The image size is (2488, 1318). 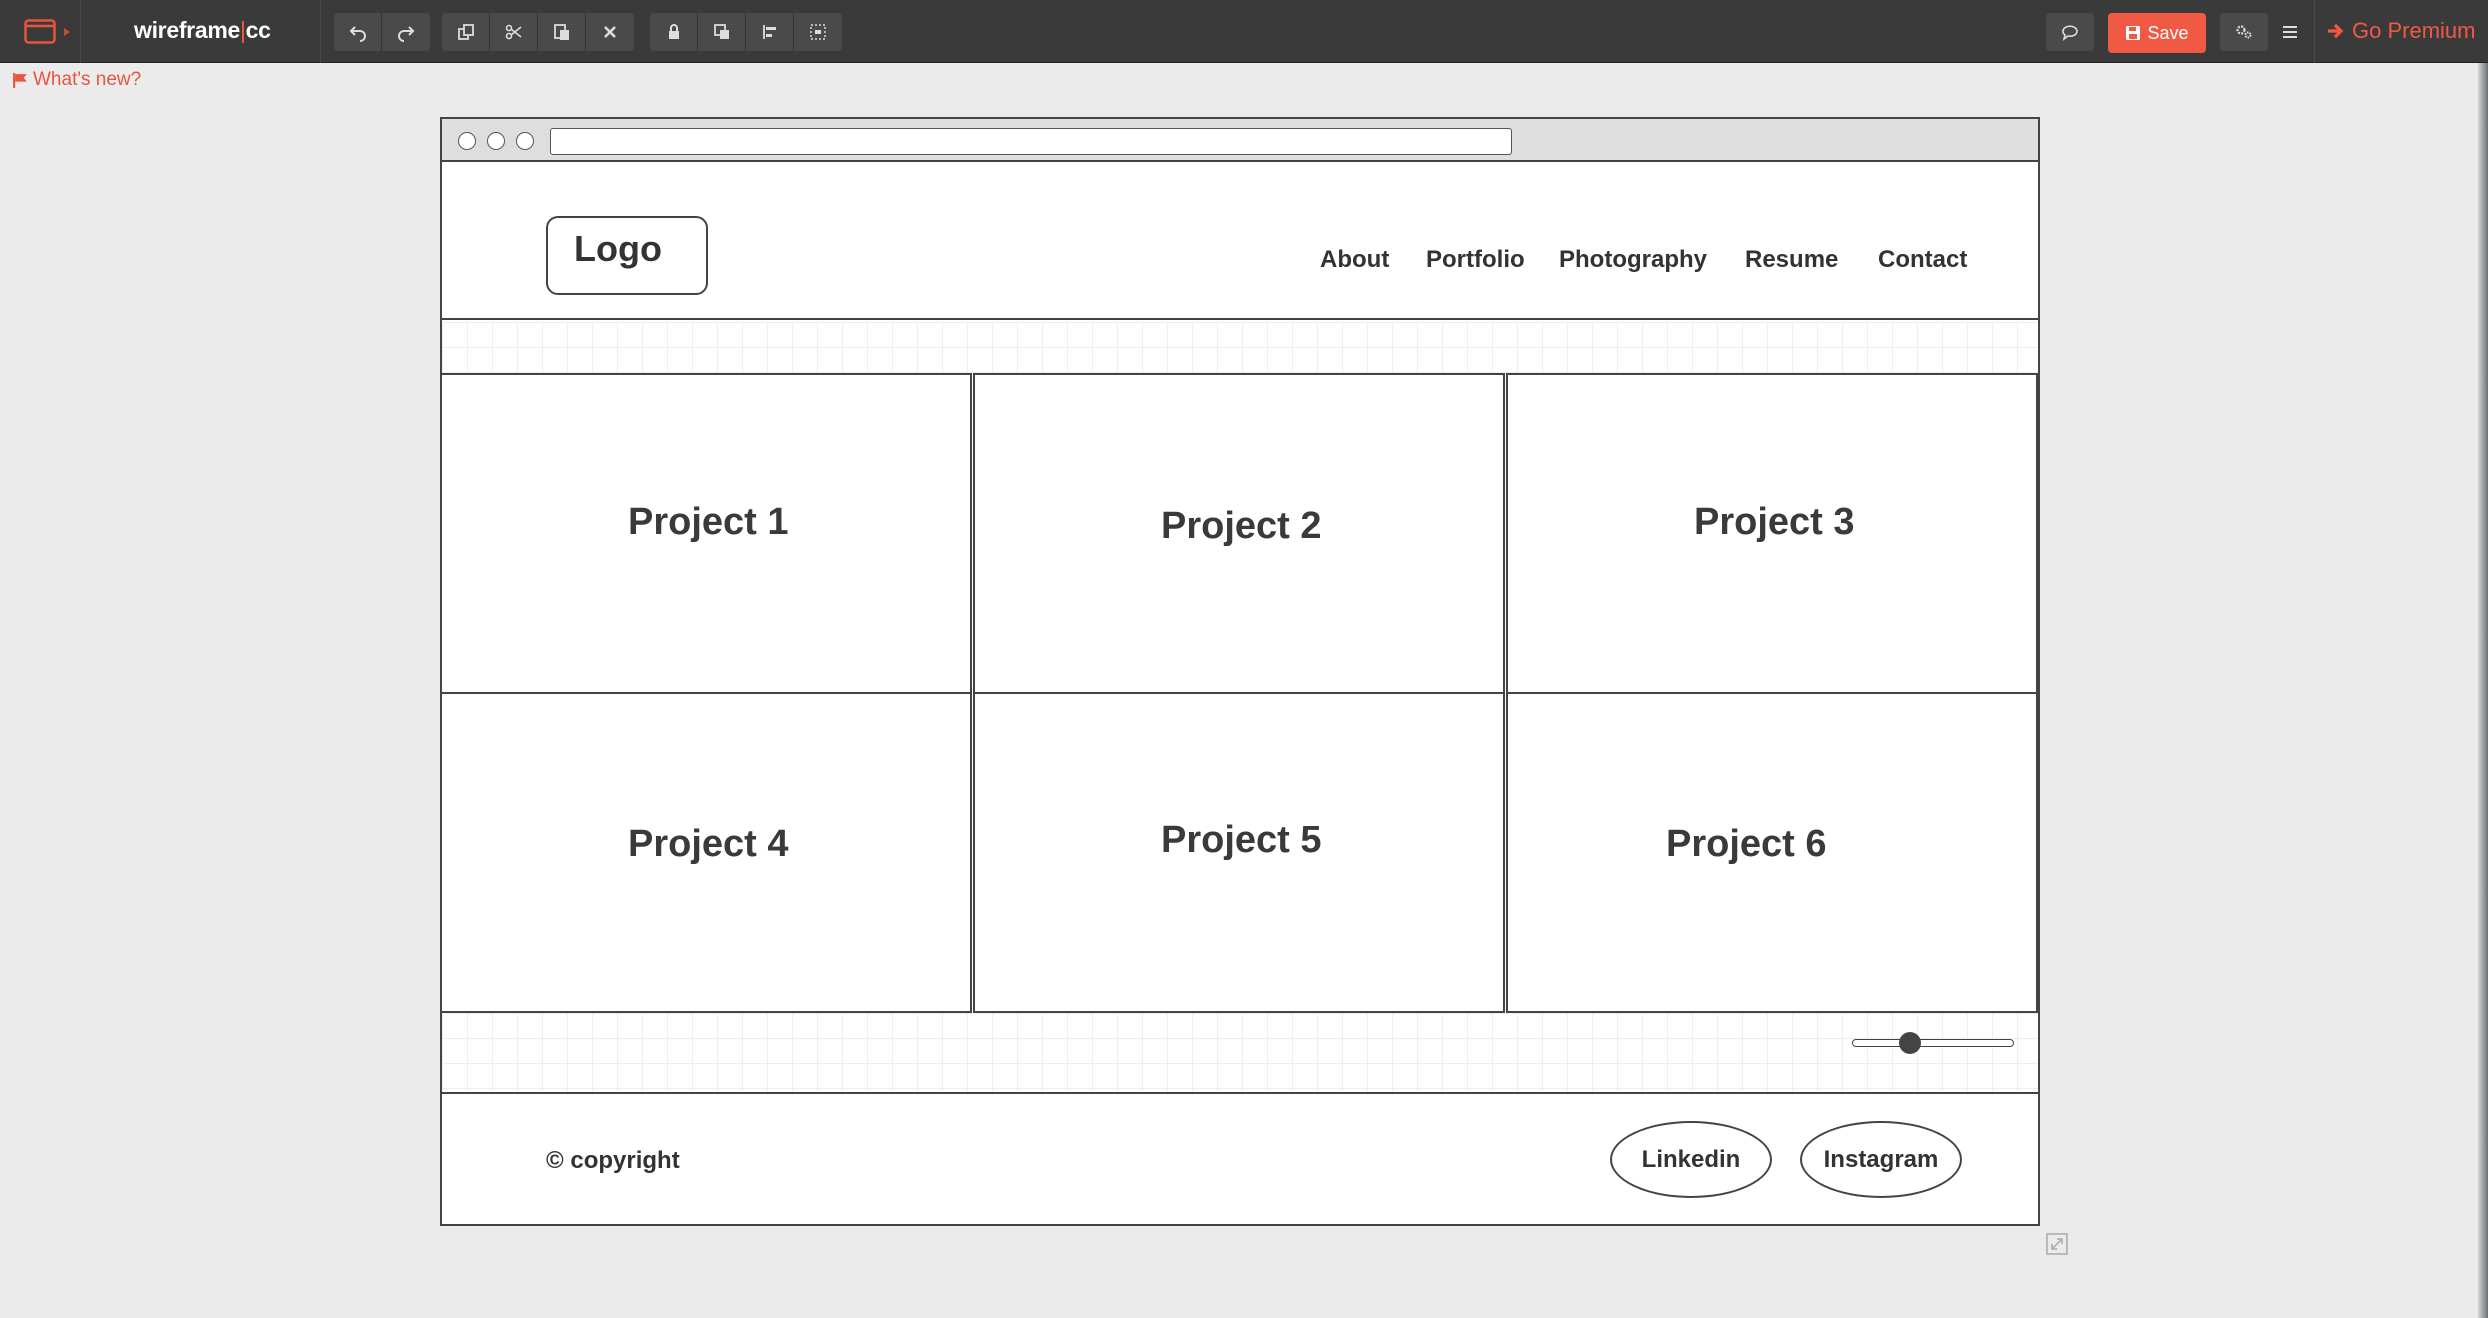 I want to click on instagram-label: Instagram, so click(x=1881, y=1159).